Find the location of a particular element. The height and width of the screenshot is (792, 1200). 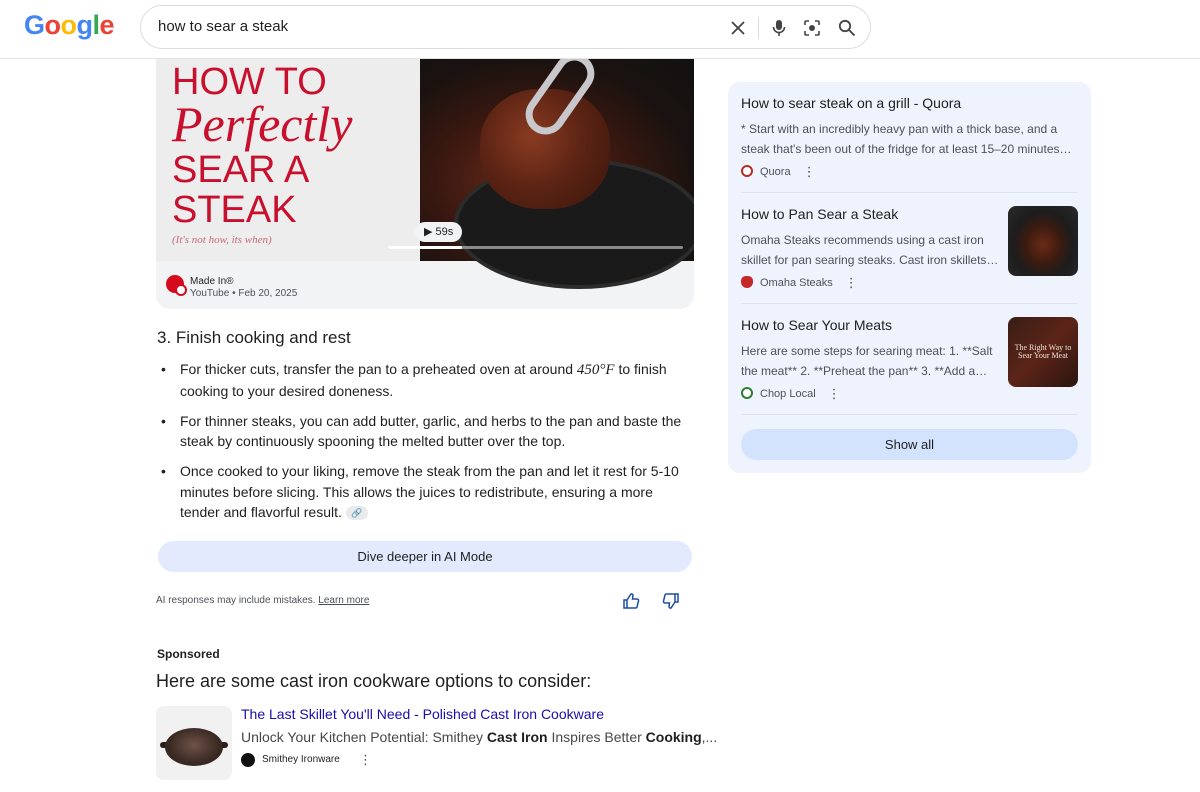

google-logo: Google is located at coordinates (69, 25).